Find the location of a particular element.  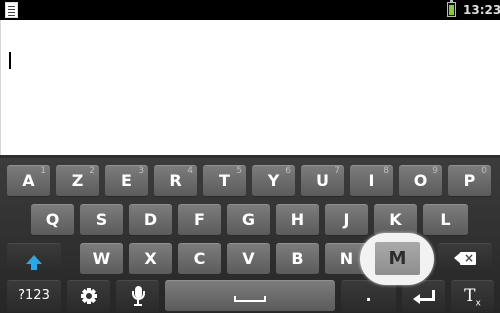

key-i-label: I is located at coordinates (371, 180).